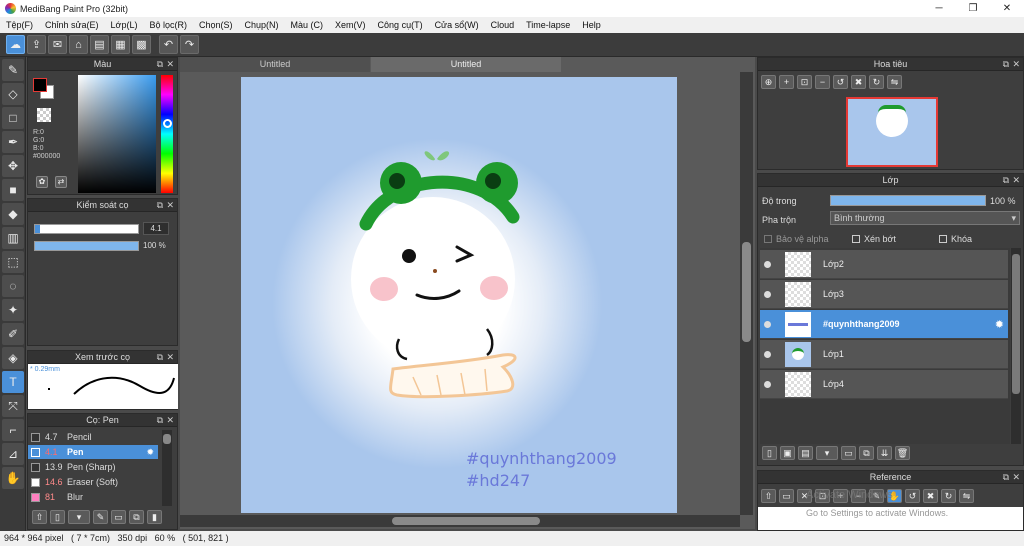 This screenshot has height=546, width=1024. Describe the element at coordinates (13, 94) in the screenshot. I see `eraser-tool-icon: ◇` at that location.